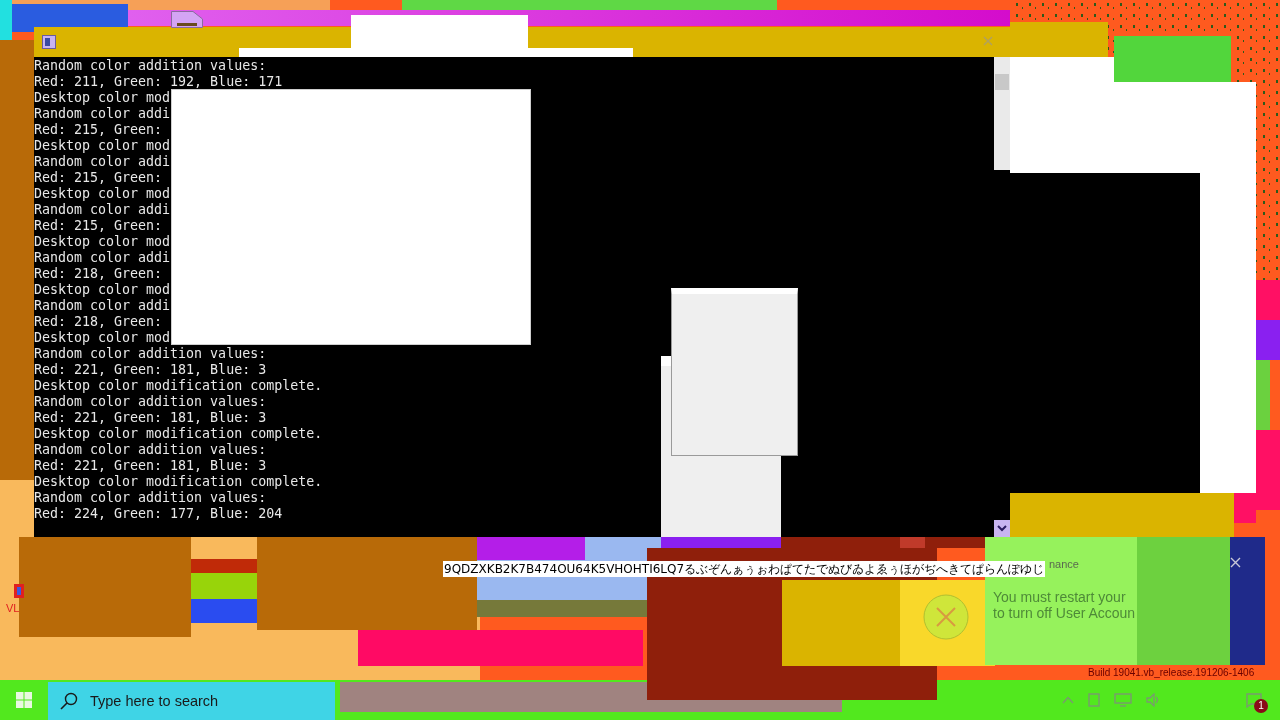 The image size is (1280, 720). I want to click on overlay-text: 9QDZXKB2K7B474OU64K5VHOHTI6LQ7るぶぞんぁぅぉわぱてたでぬびゐよゑぅほがぢへきてぱらんぽゆじ, so click(744, 569).